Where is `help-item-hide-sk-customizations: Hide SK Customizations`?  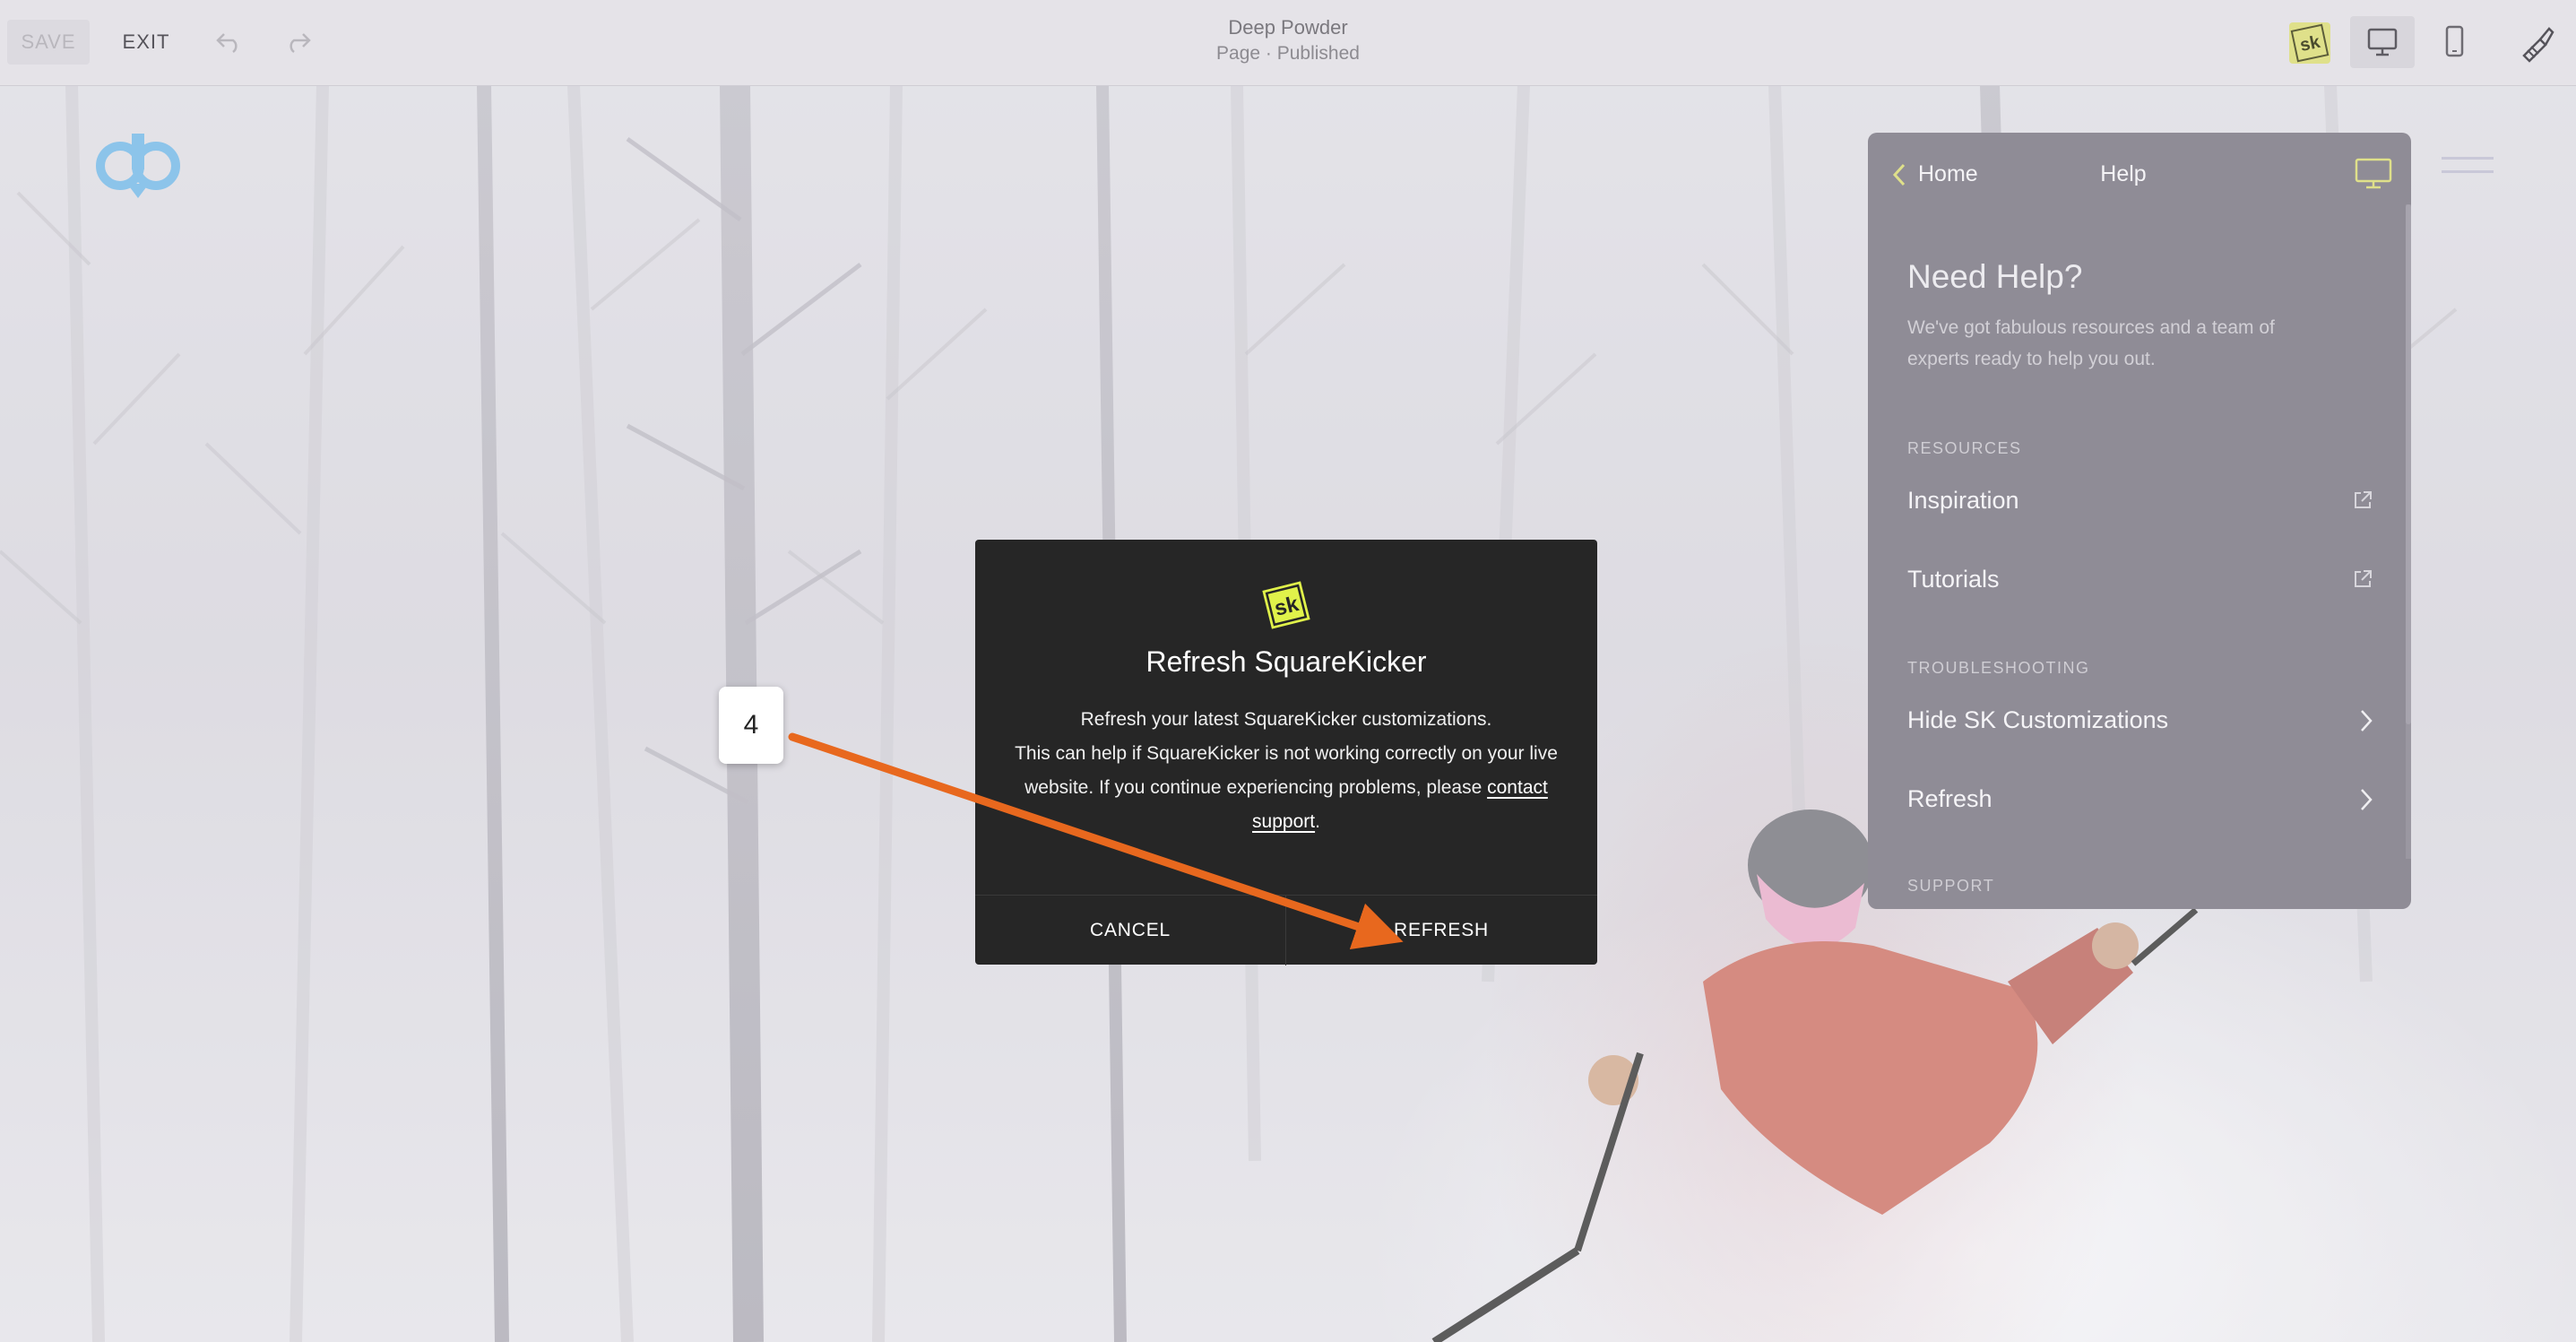
help-item-hide-sk-customizations: Hide SK Customizations is located at coordinates (2140, 720).